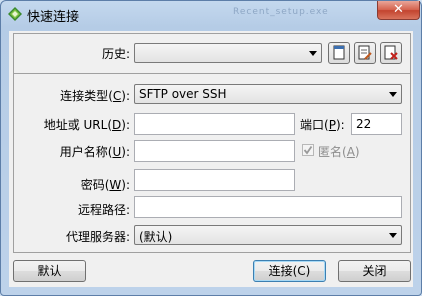 This screenshot has width=422, height=296. I want to click on window-icon, so click(339, 52).